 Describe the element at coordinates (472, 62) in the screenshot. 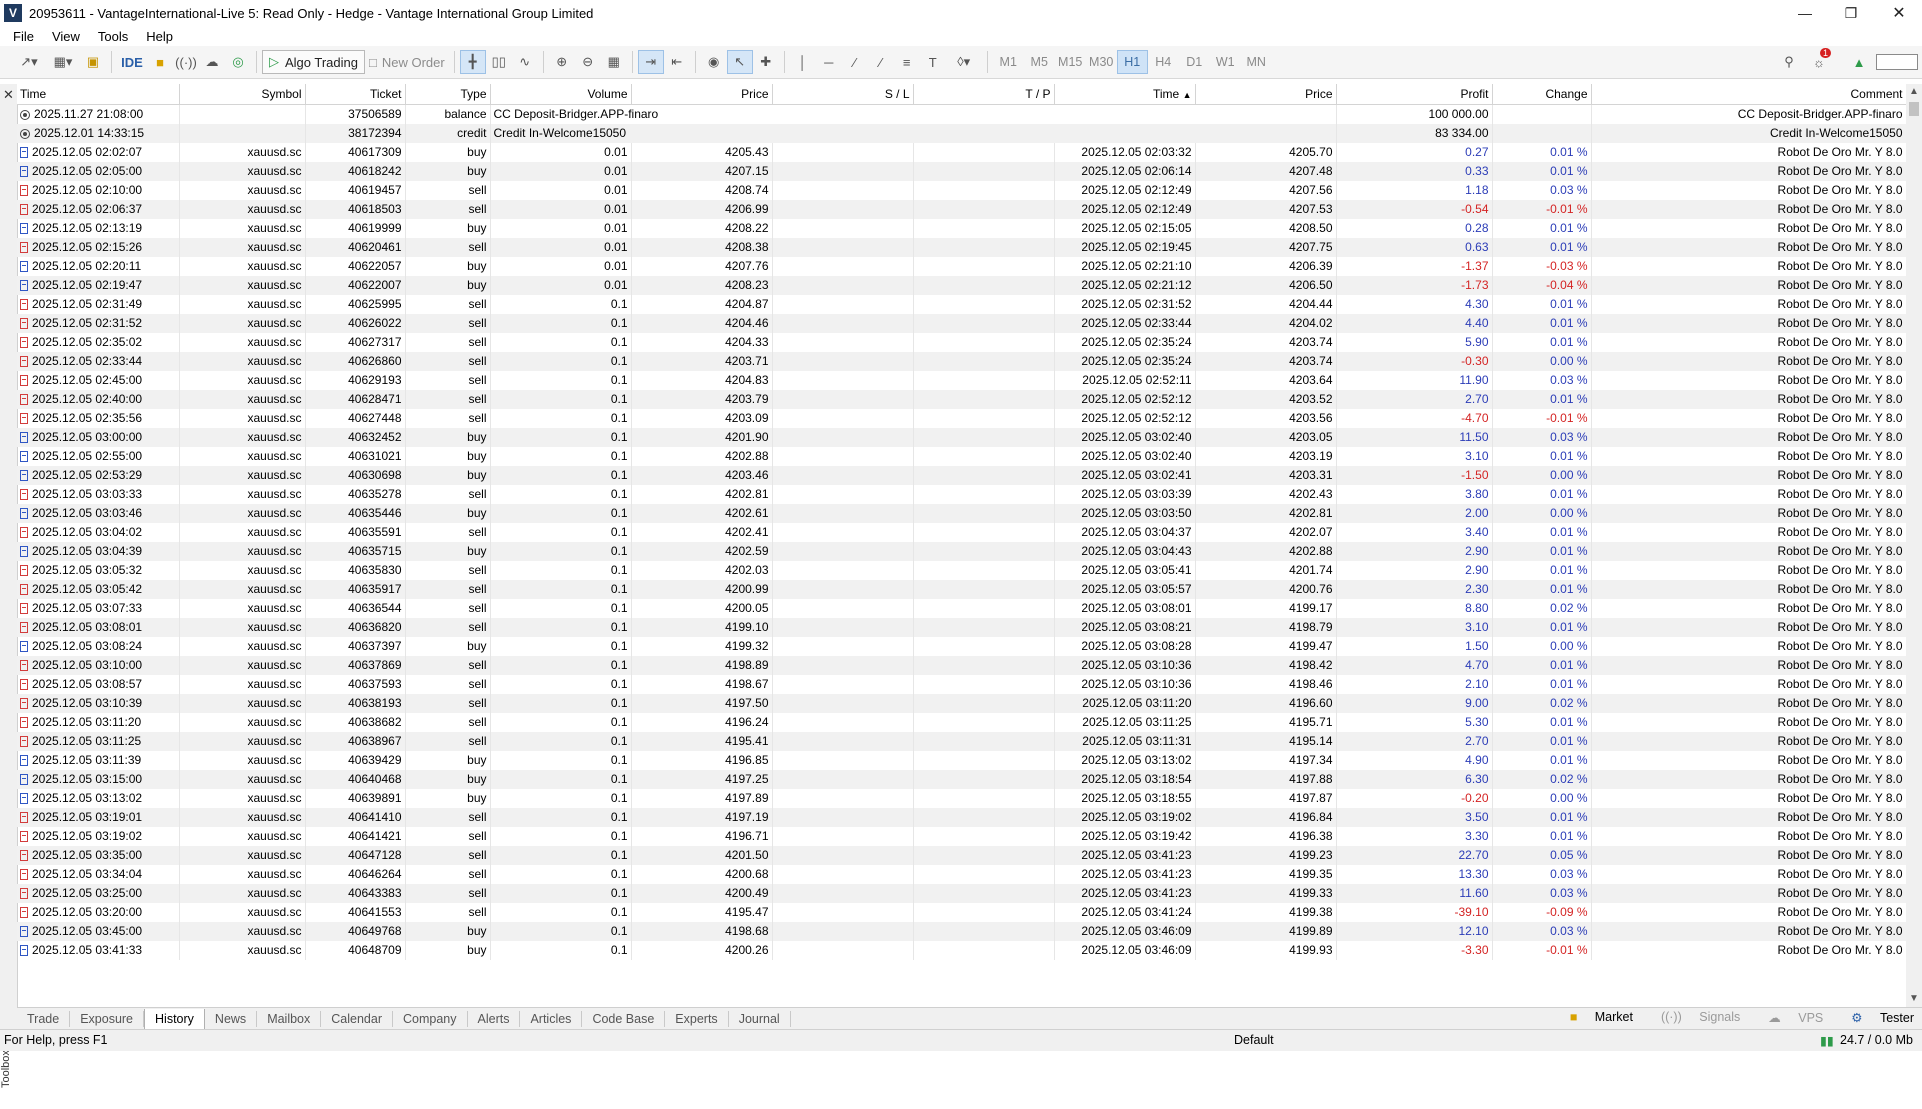

I see `bar-chart-icon: ╋` at that location.